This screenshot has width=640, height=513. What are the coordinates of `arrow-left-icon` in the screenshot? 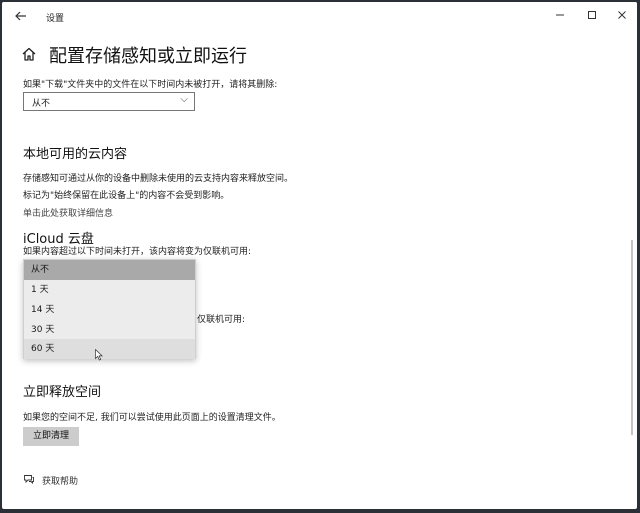 It's located at (20, 16).